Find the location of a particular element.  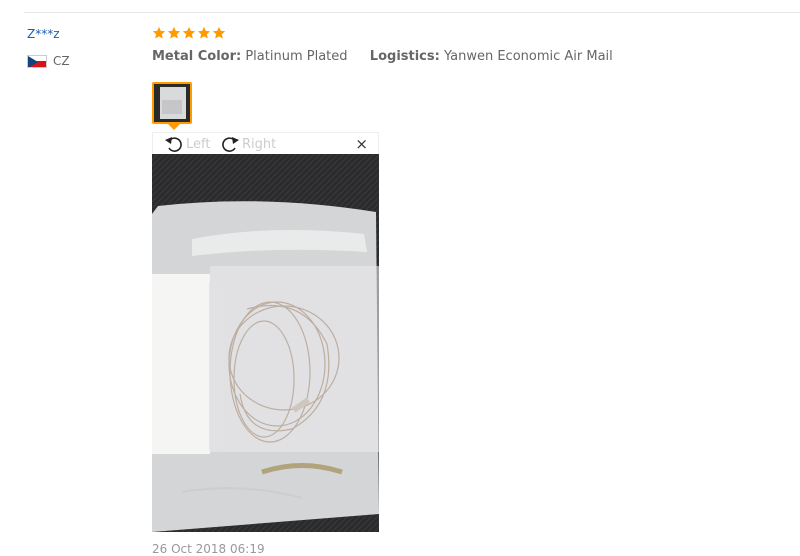

logistics-label: Logistics: is located at coordinates (404, 56).